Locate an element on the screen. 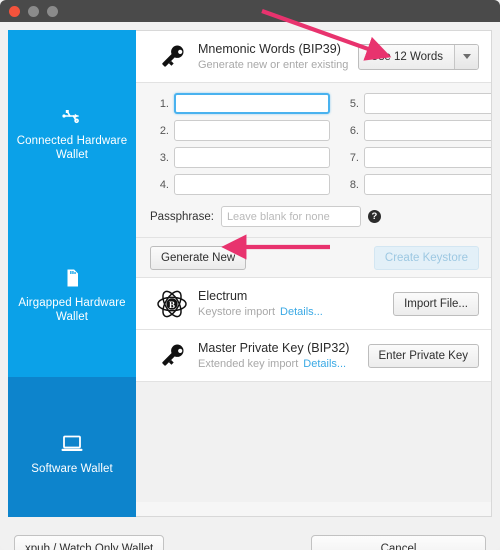  watch-only-wallet-button: xpub / Watch Only Wallet is located at coordinates (89, 542).